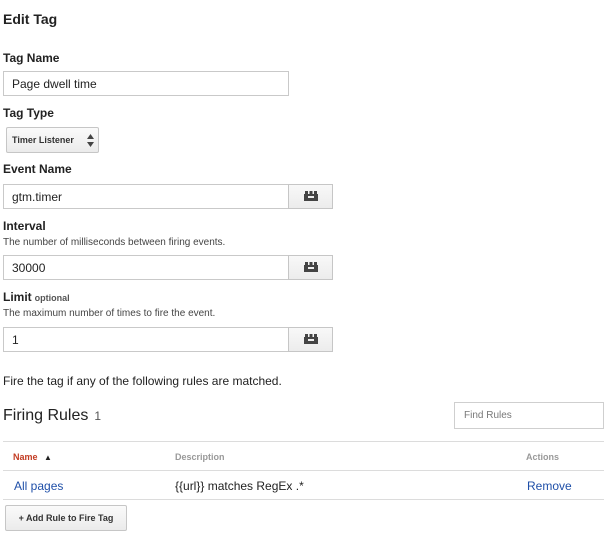 Image resolution: width=604 pixels, height=542 pixels. Describe the element at coordinates (549, 486) in the screenshot. I see `remove-rule-link: Remove` at that location.